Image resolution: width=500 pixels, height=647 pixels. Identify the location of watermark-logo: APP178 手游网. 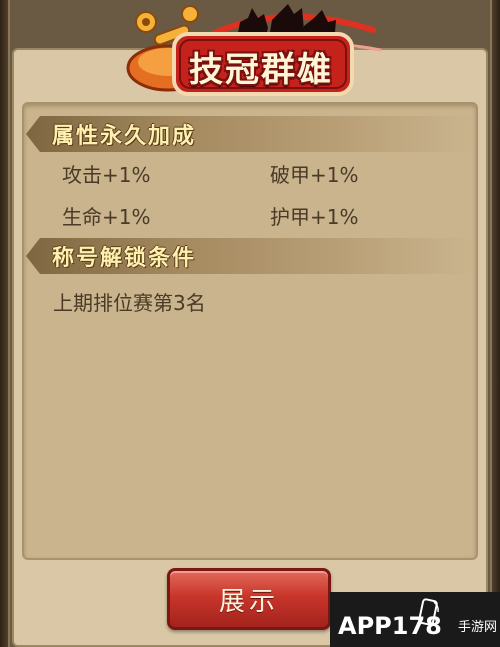
(415, 619).